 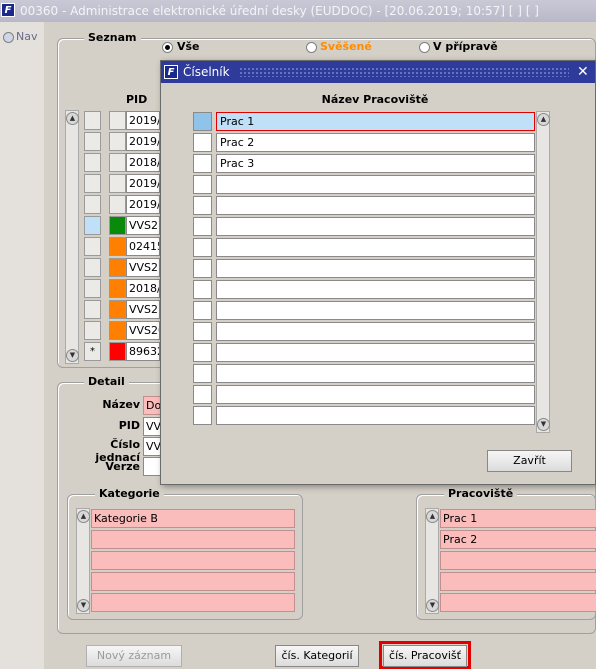 I want to click on nav-label: Nav, so click(x=26, y=36).